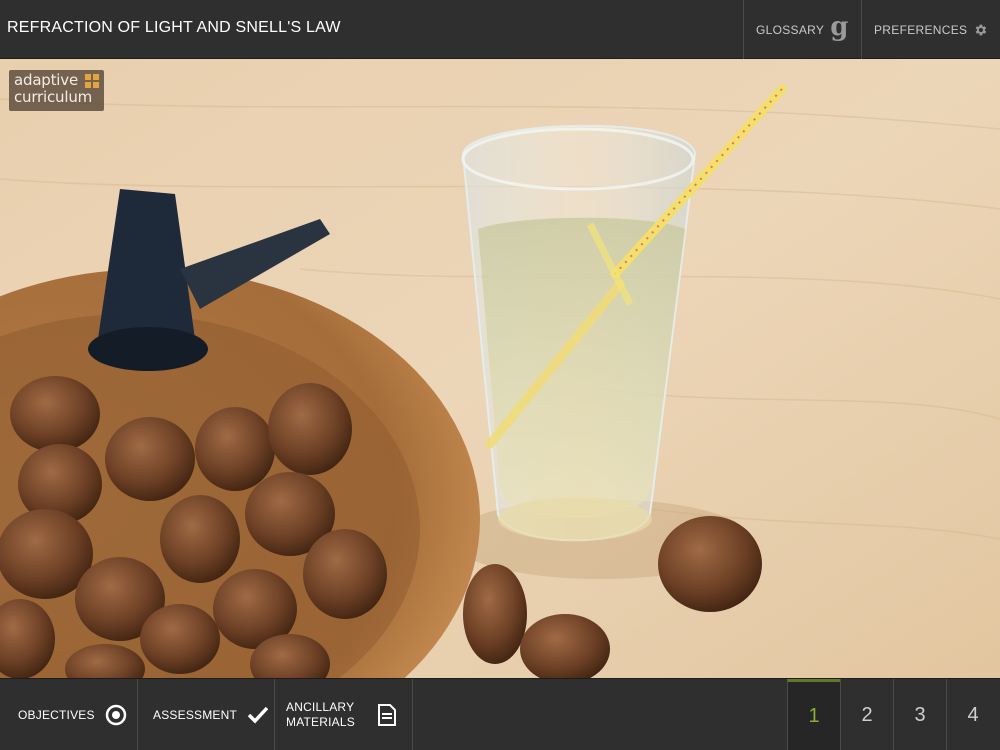 Image resolution: width=1000 pixels, height=750 pixels. What do you see at coordinates (813, 714) in the screenshot?
I see `page-1-button: 1` at bounding box center [813, 714].